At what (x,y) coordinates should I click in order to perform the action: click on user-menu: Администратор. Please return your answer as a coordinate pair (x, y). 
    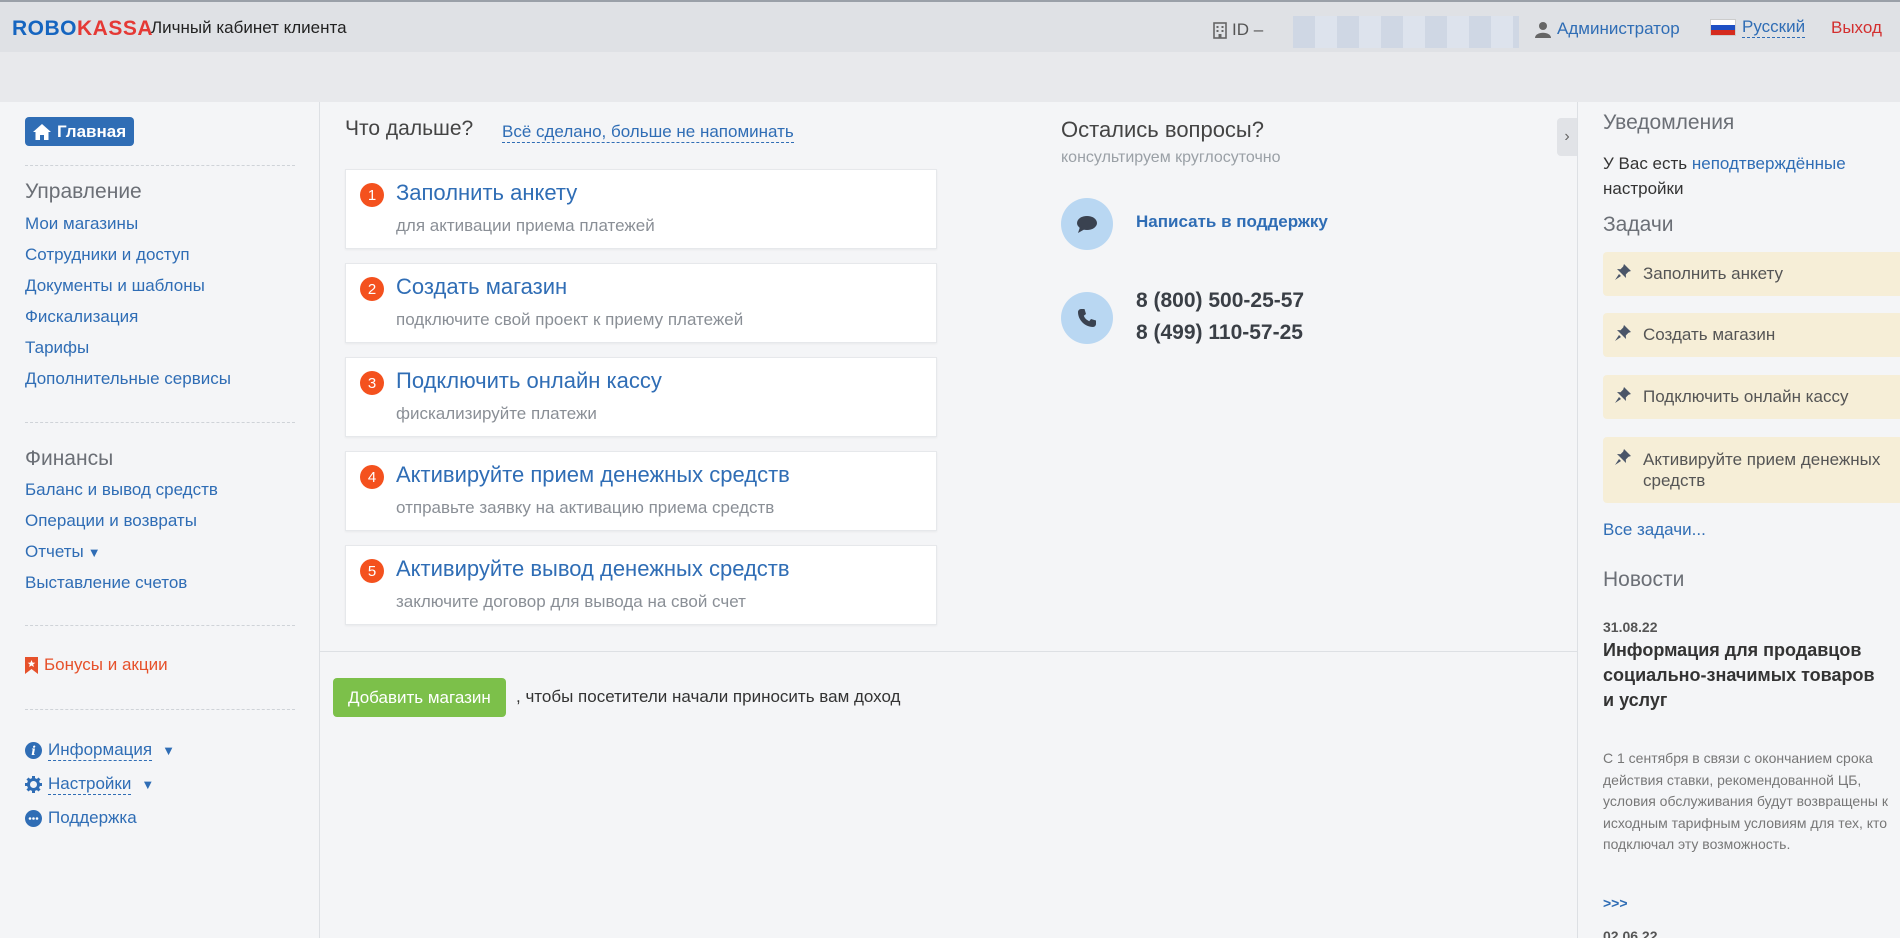
    Looking at the image, I should click on (1607, 29).